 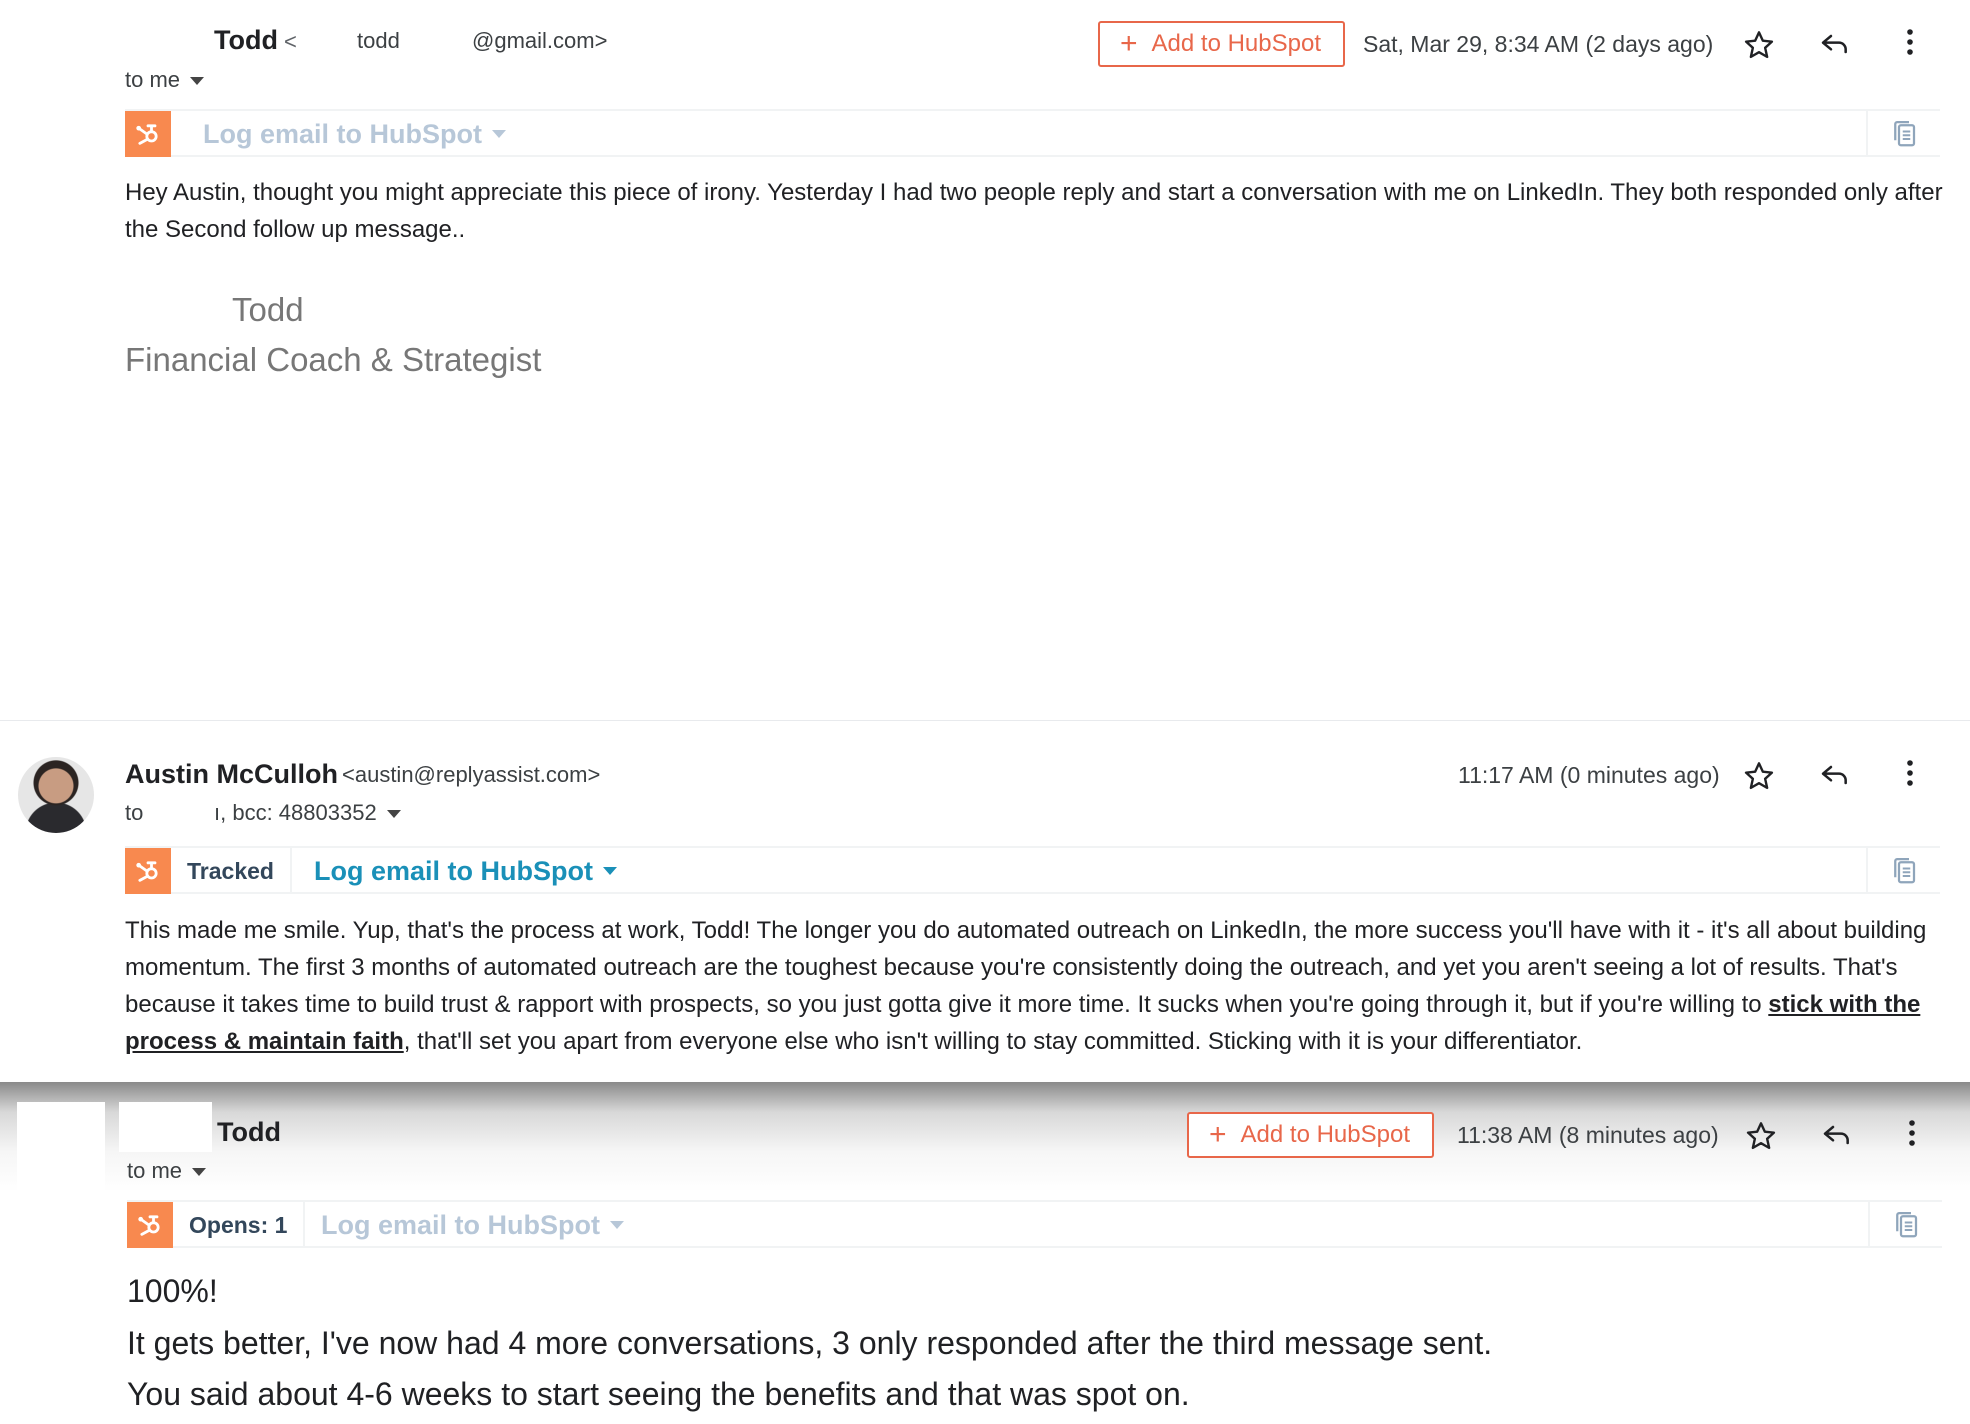 I want to click on signature-name: Todd, so click(x=268, y=309).